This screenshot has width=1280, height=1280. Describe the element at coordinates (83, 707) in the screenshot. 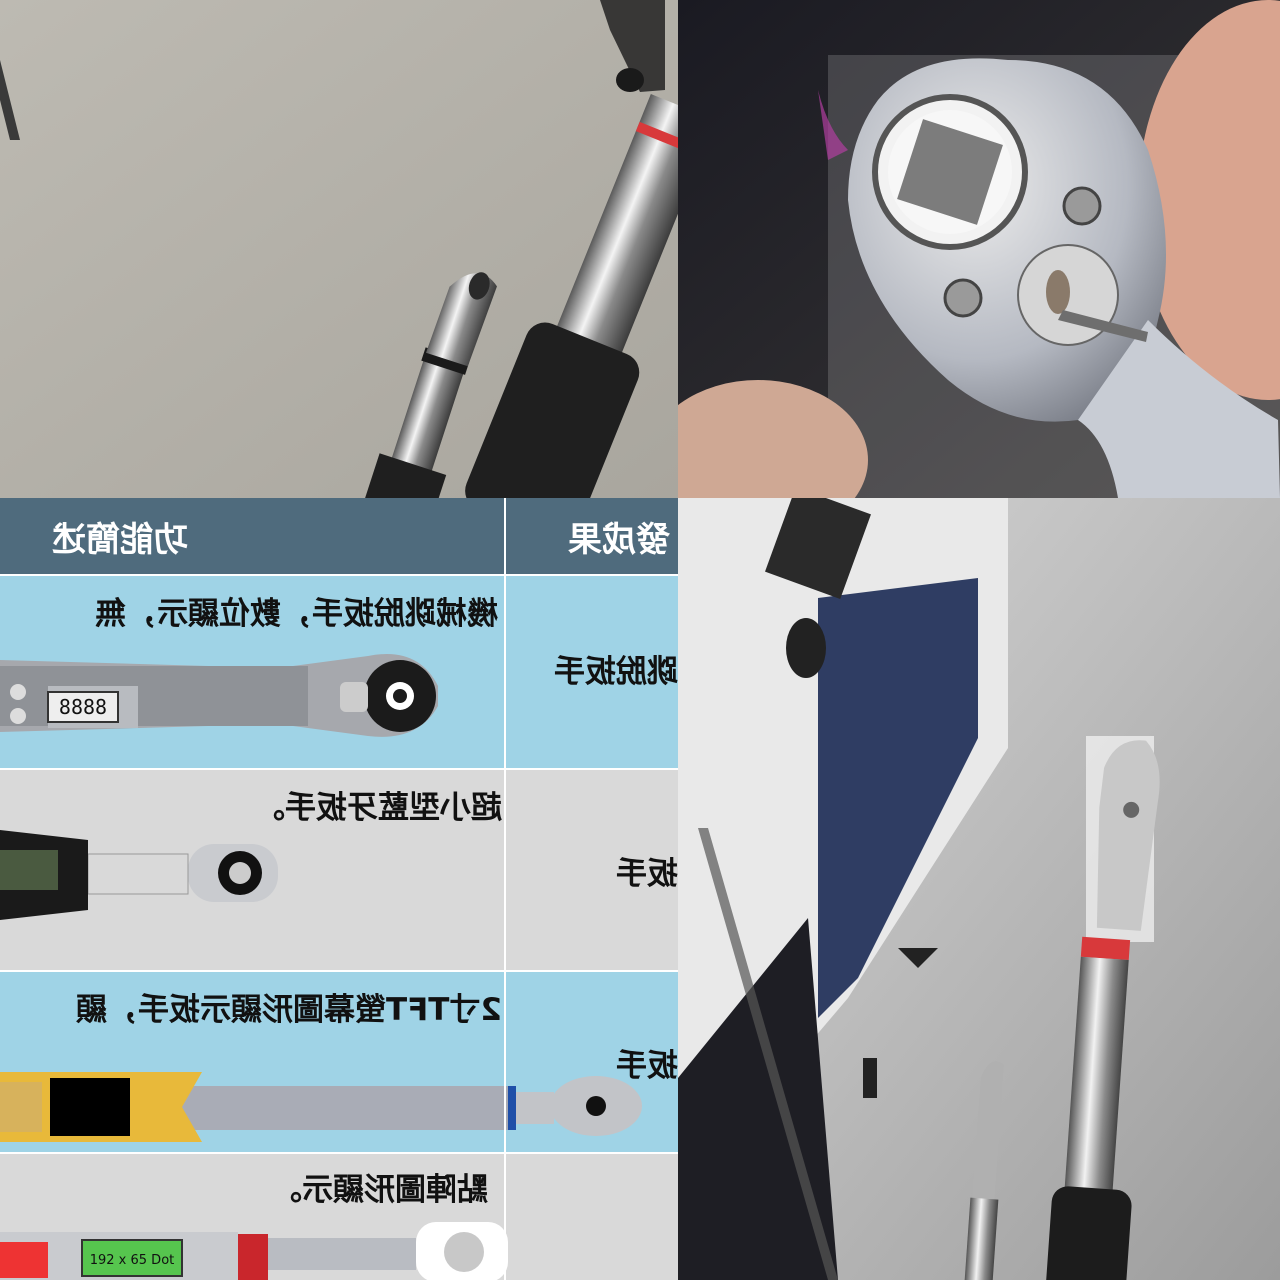

I see `wrench-lcd-text: 8888` at that location.